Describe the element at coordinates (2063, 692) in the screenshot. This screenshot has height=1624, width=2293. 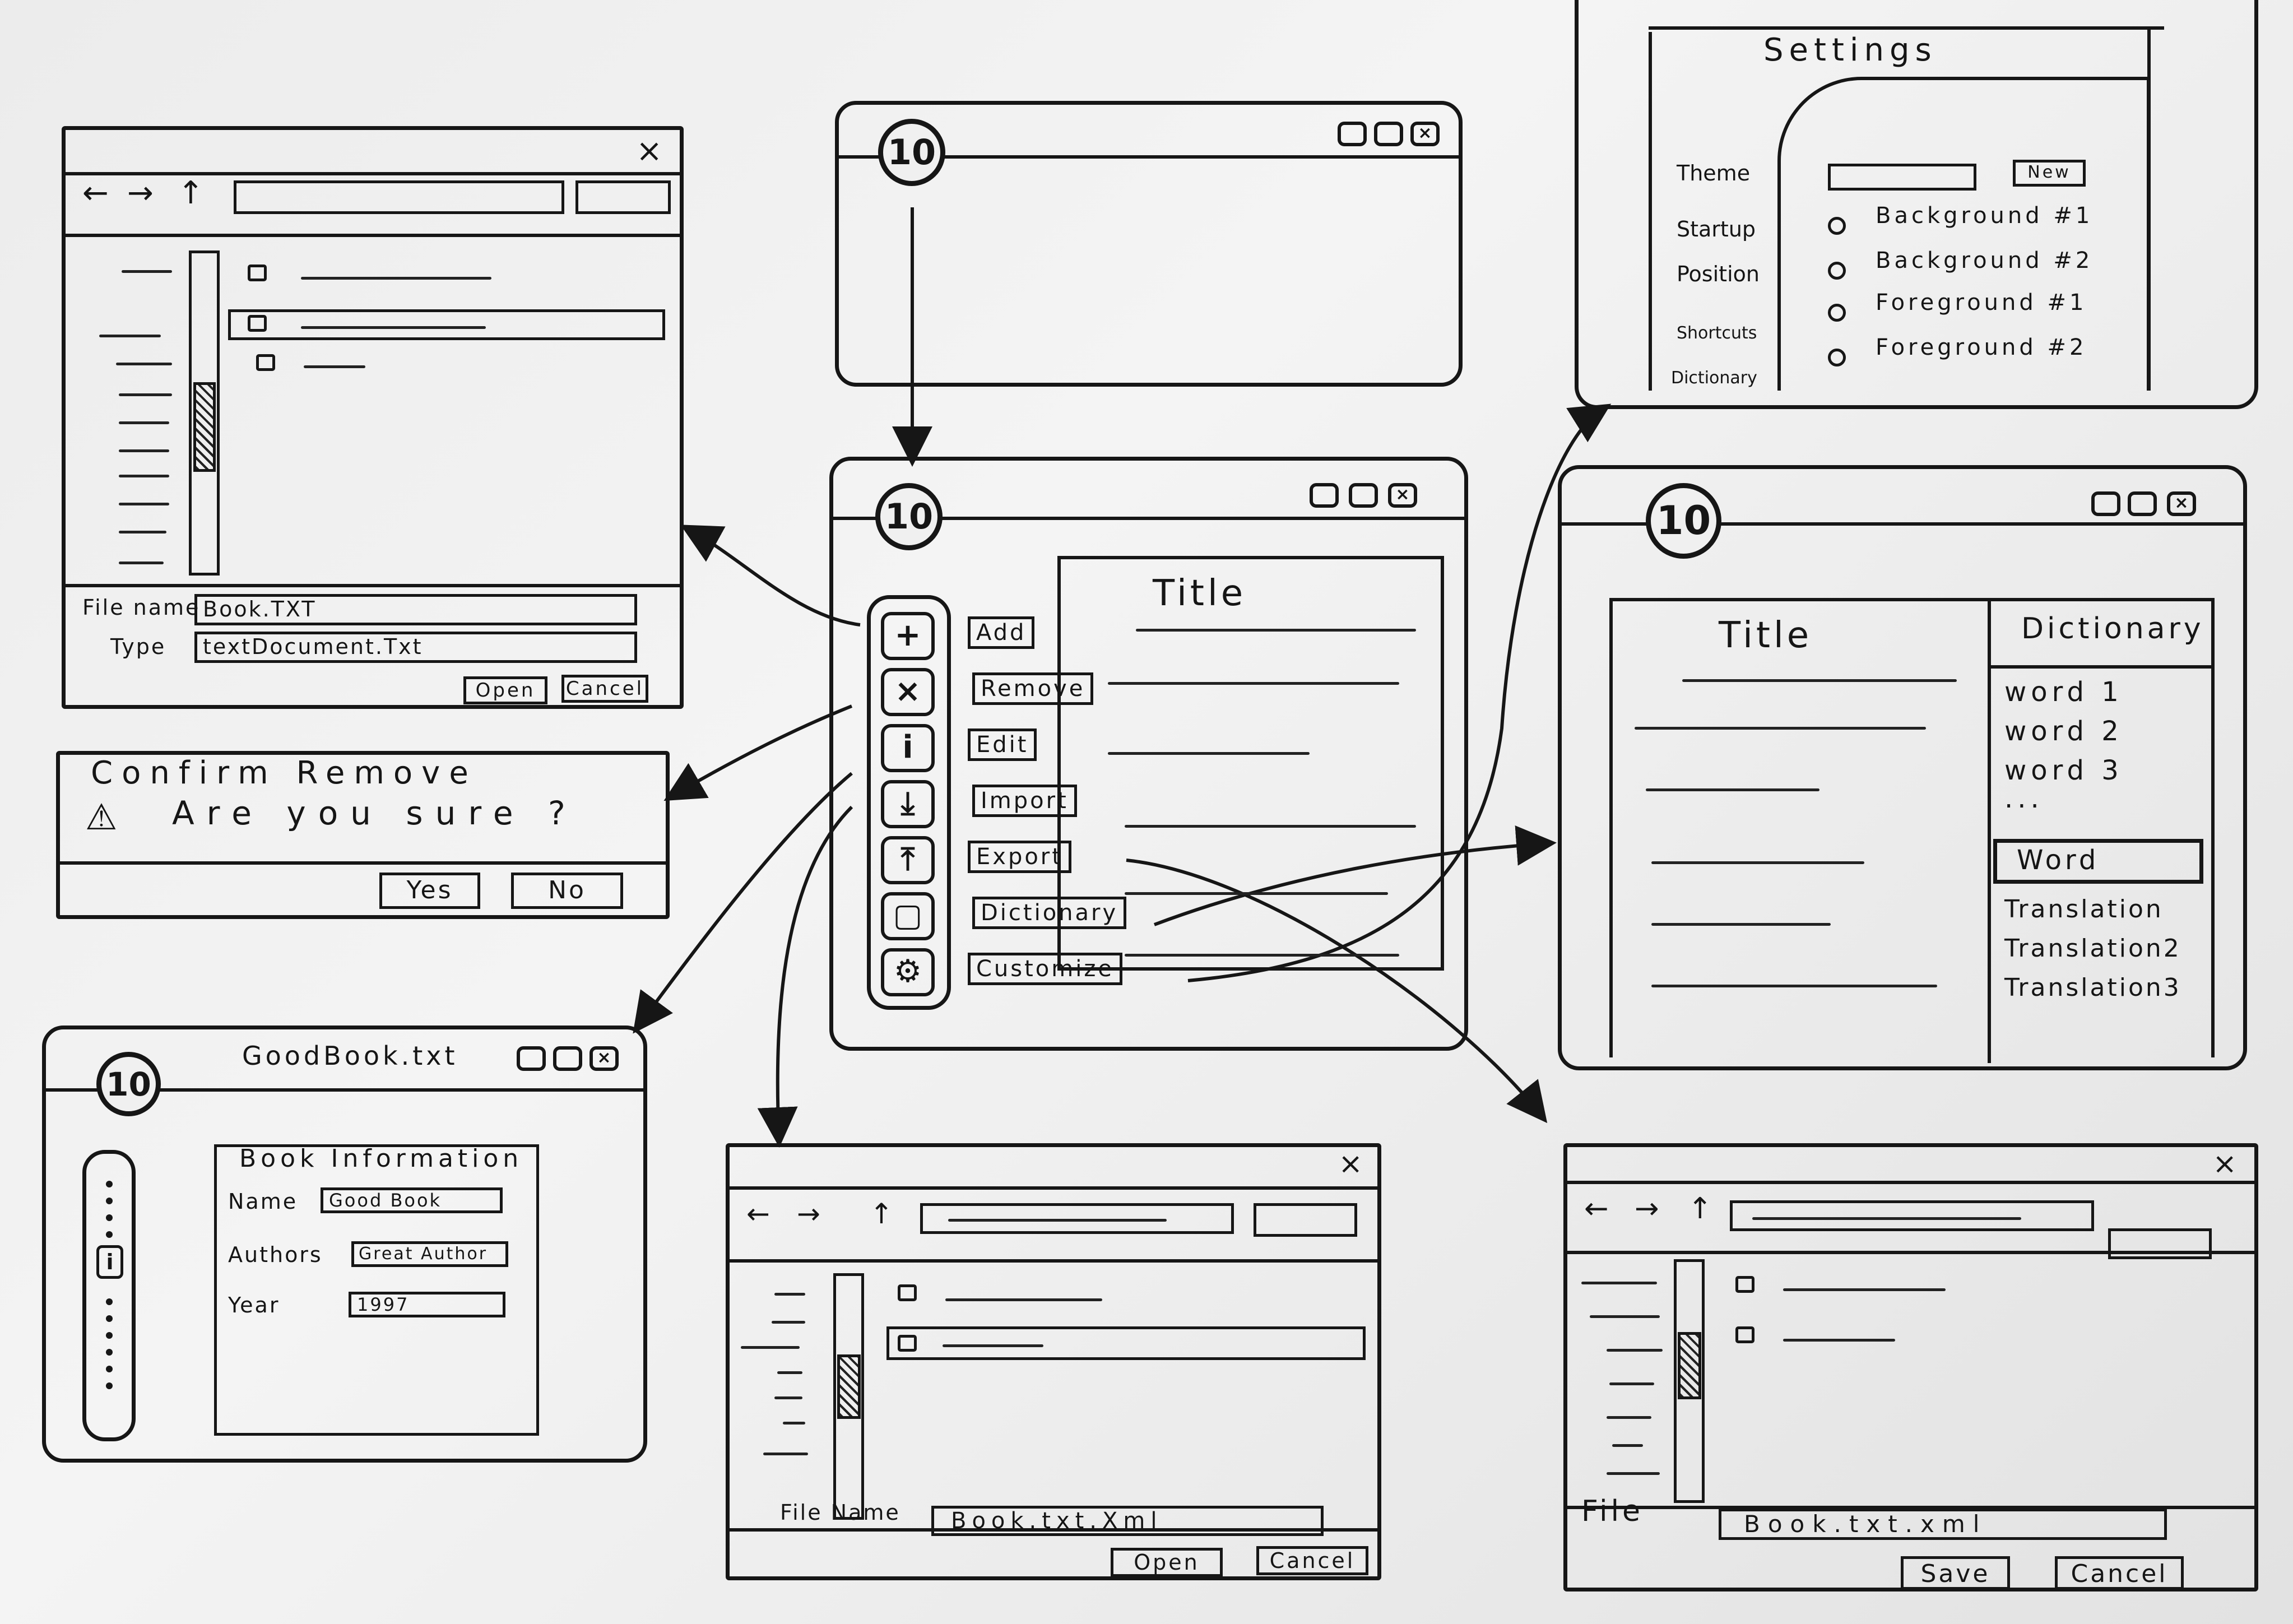
I see `dictionary-word: word 1` at that location.